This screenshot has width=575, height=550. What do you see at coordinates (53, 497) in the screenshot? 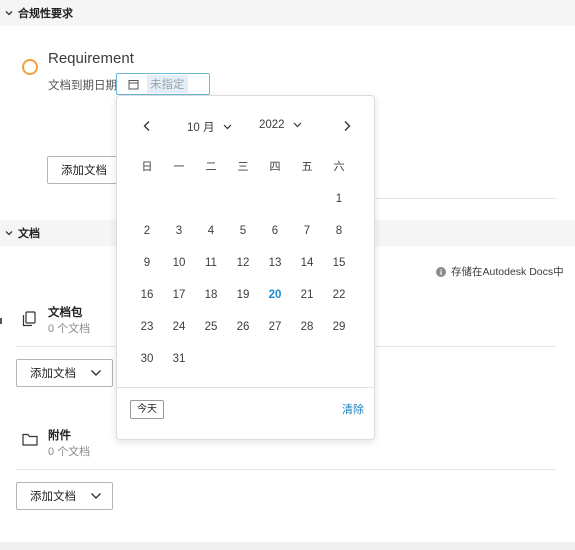
I see `attachments-add-document-label: 添加文档` at bounding box center [53, 497].